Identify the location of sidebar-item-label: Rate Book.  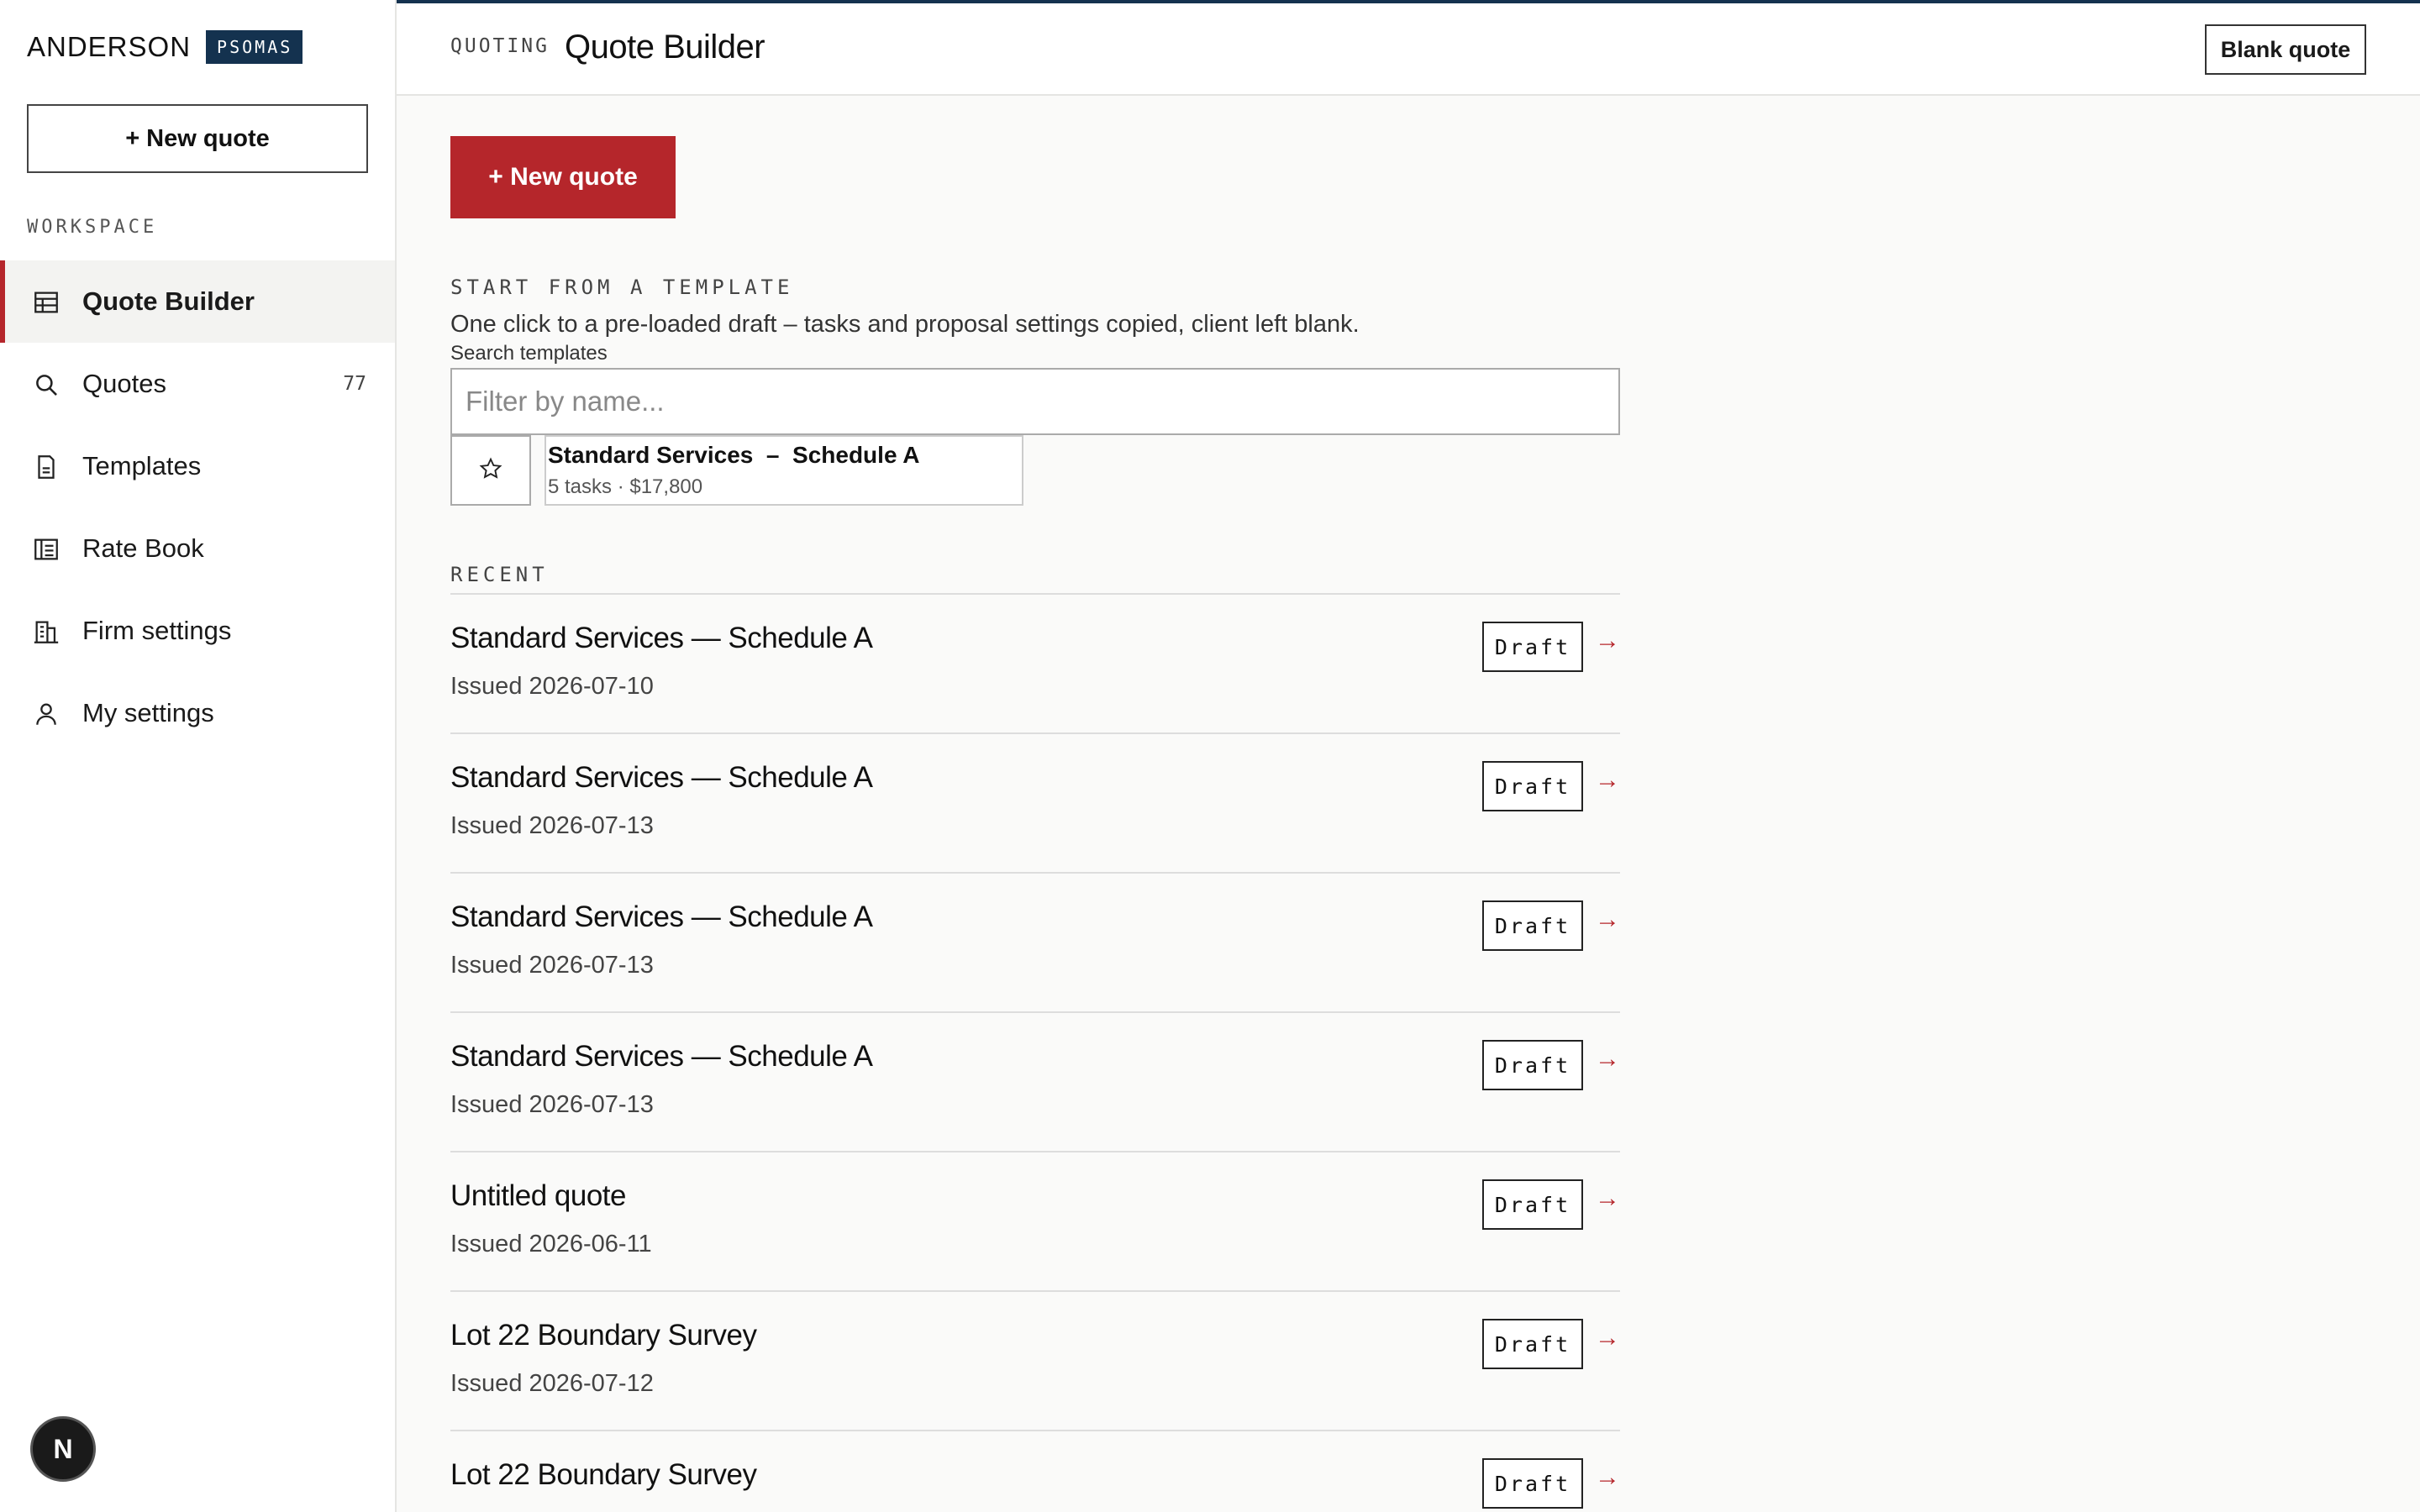
(143, 548).